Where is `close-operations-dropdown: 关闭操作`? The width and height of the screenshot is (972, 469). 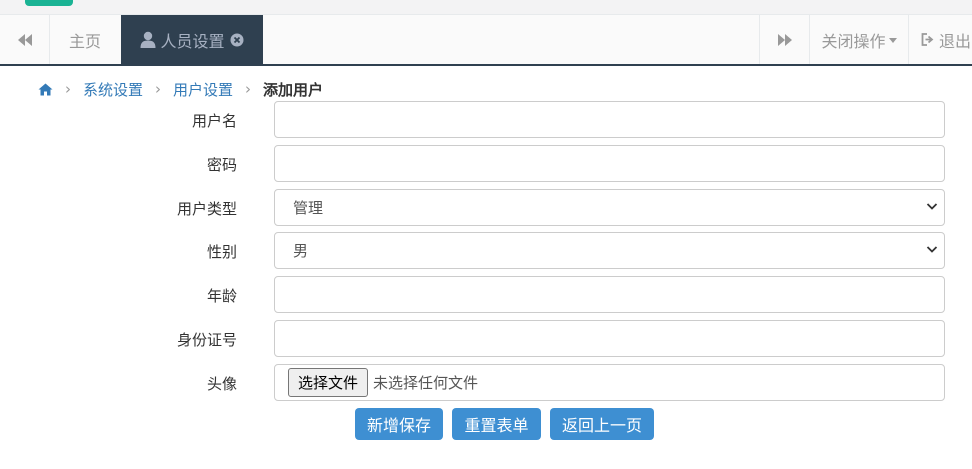 close-operations-dropdown: 关闭操作 is located at coordinates (858, 39).